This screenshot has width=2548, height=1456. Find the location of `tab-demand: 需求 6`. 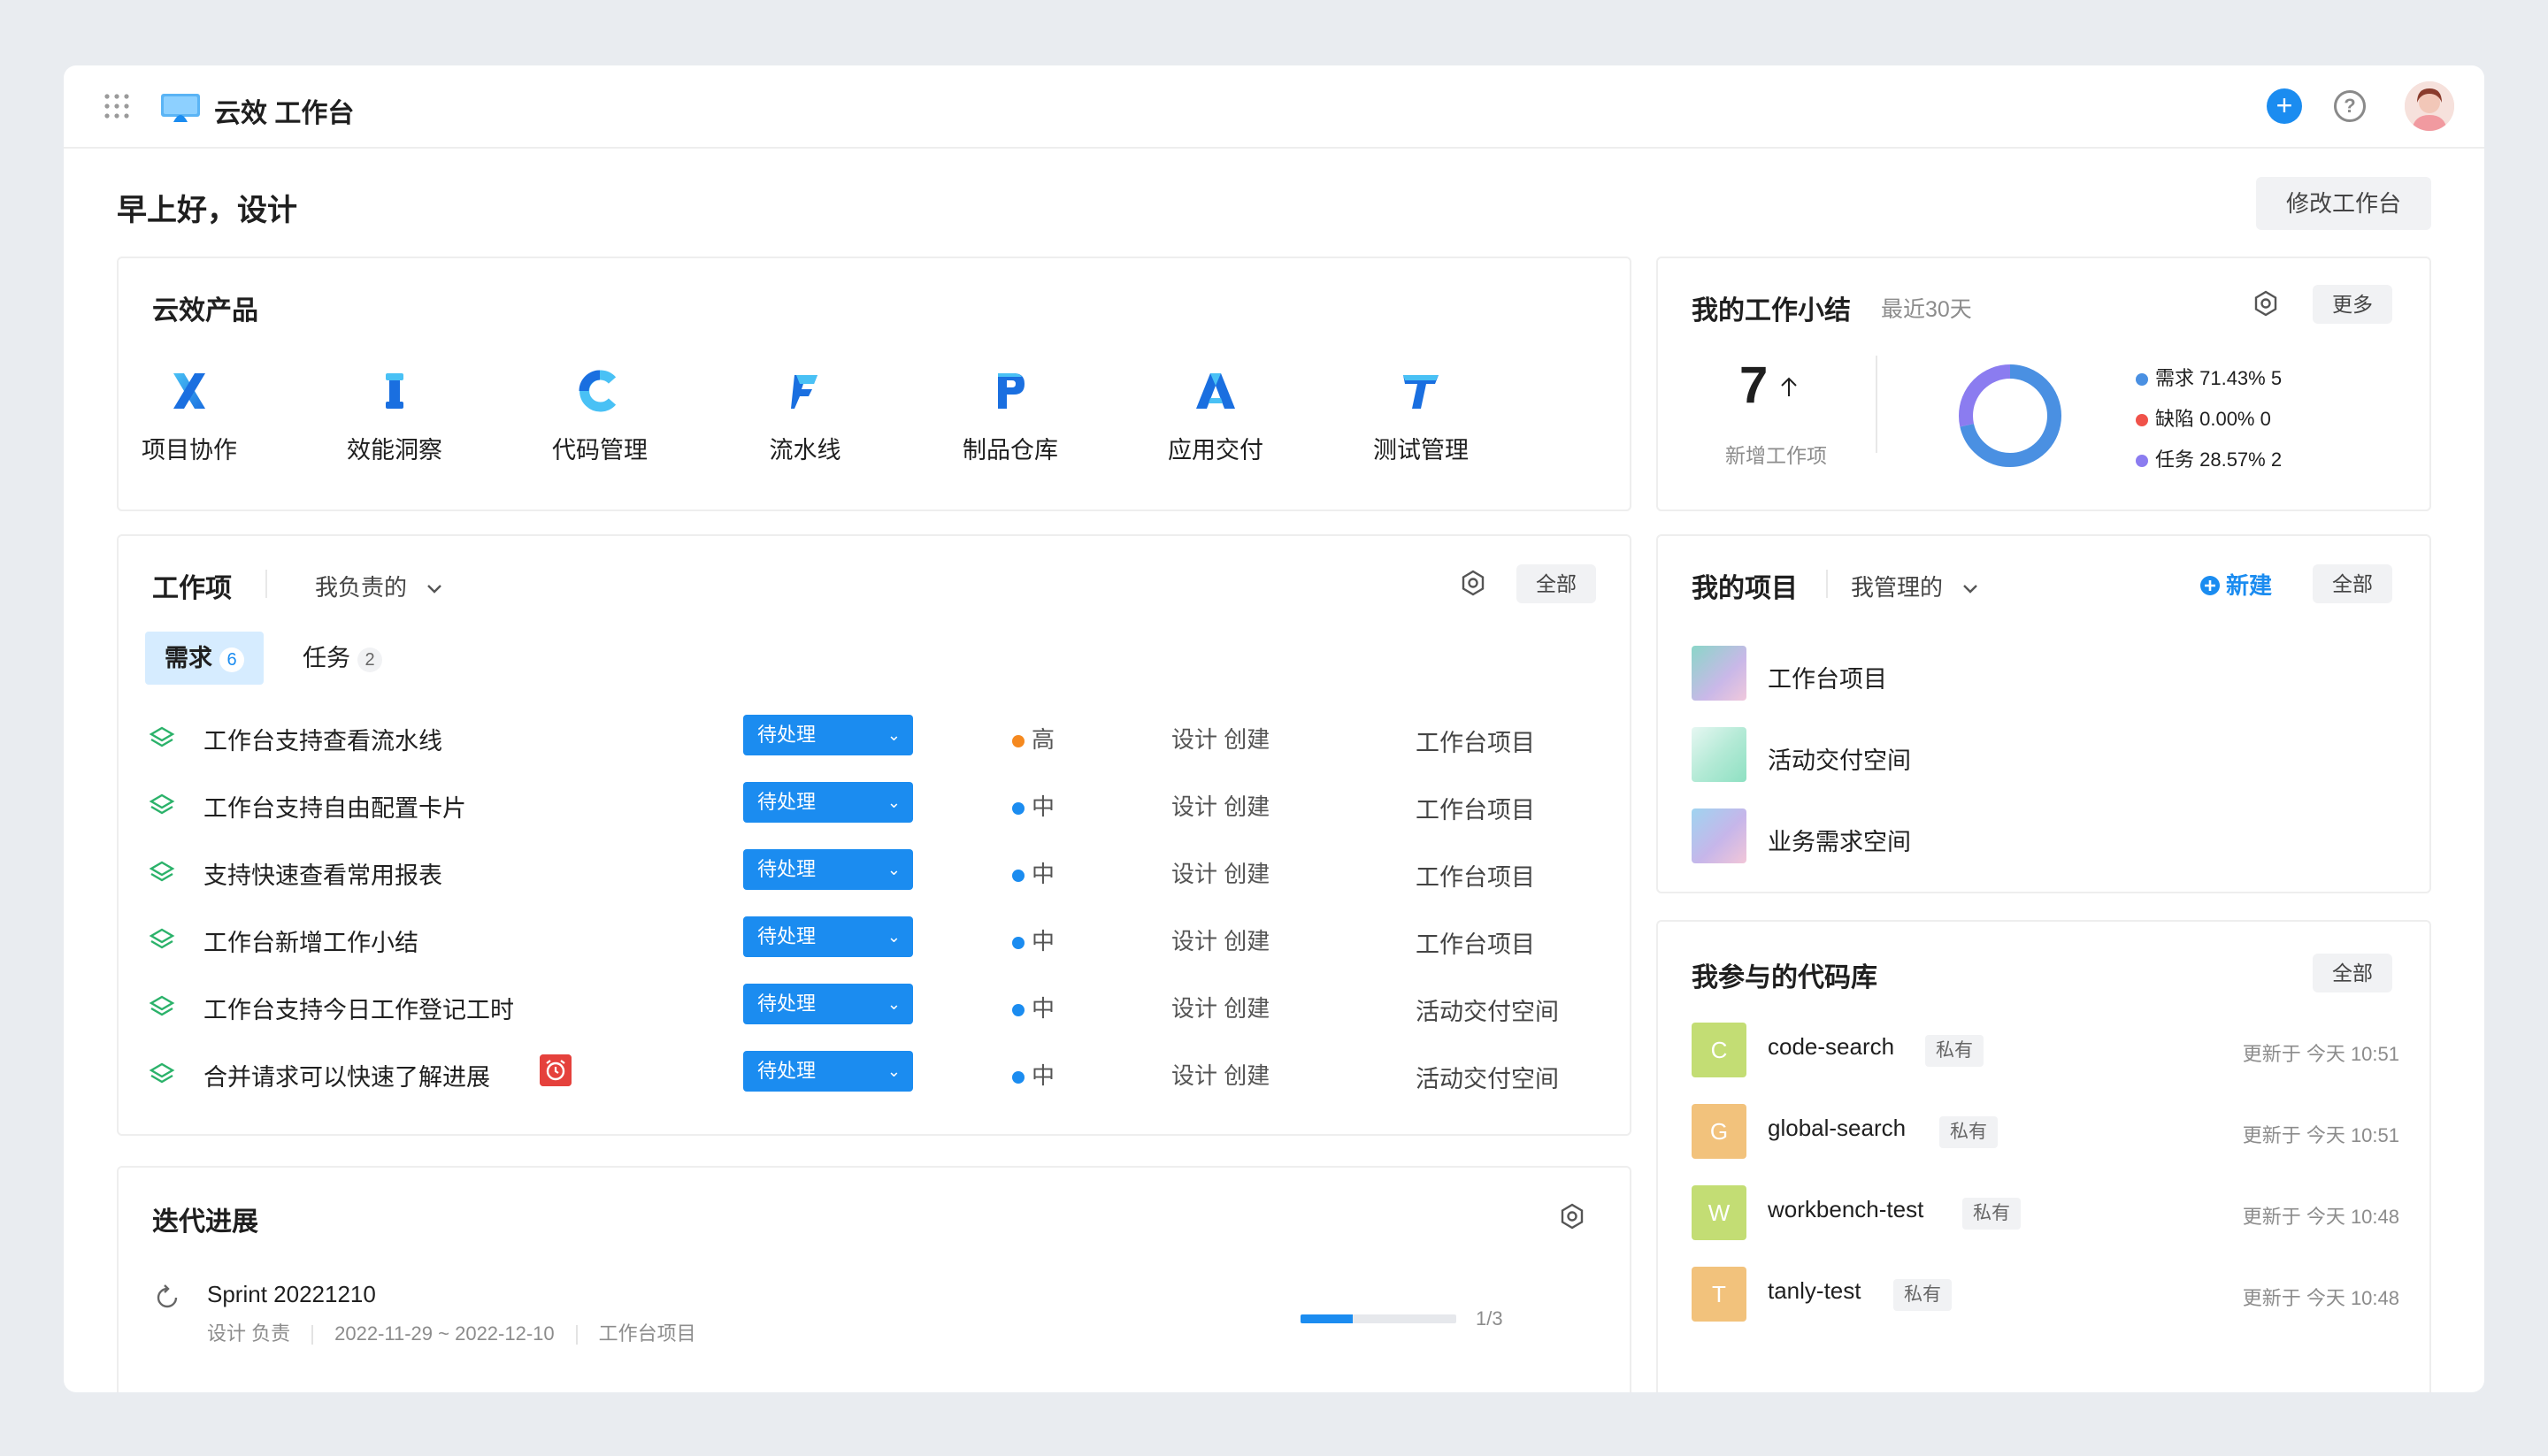

tab-demand: 需求 6 is located at coordinates (204, 658).